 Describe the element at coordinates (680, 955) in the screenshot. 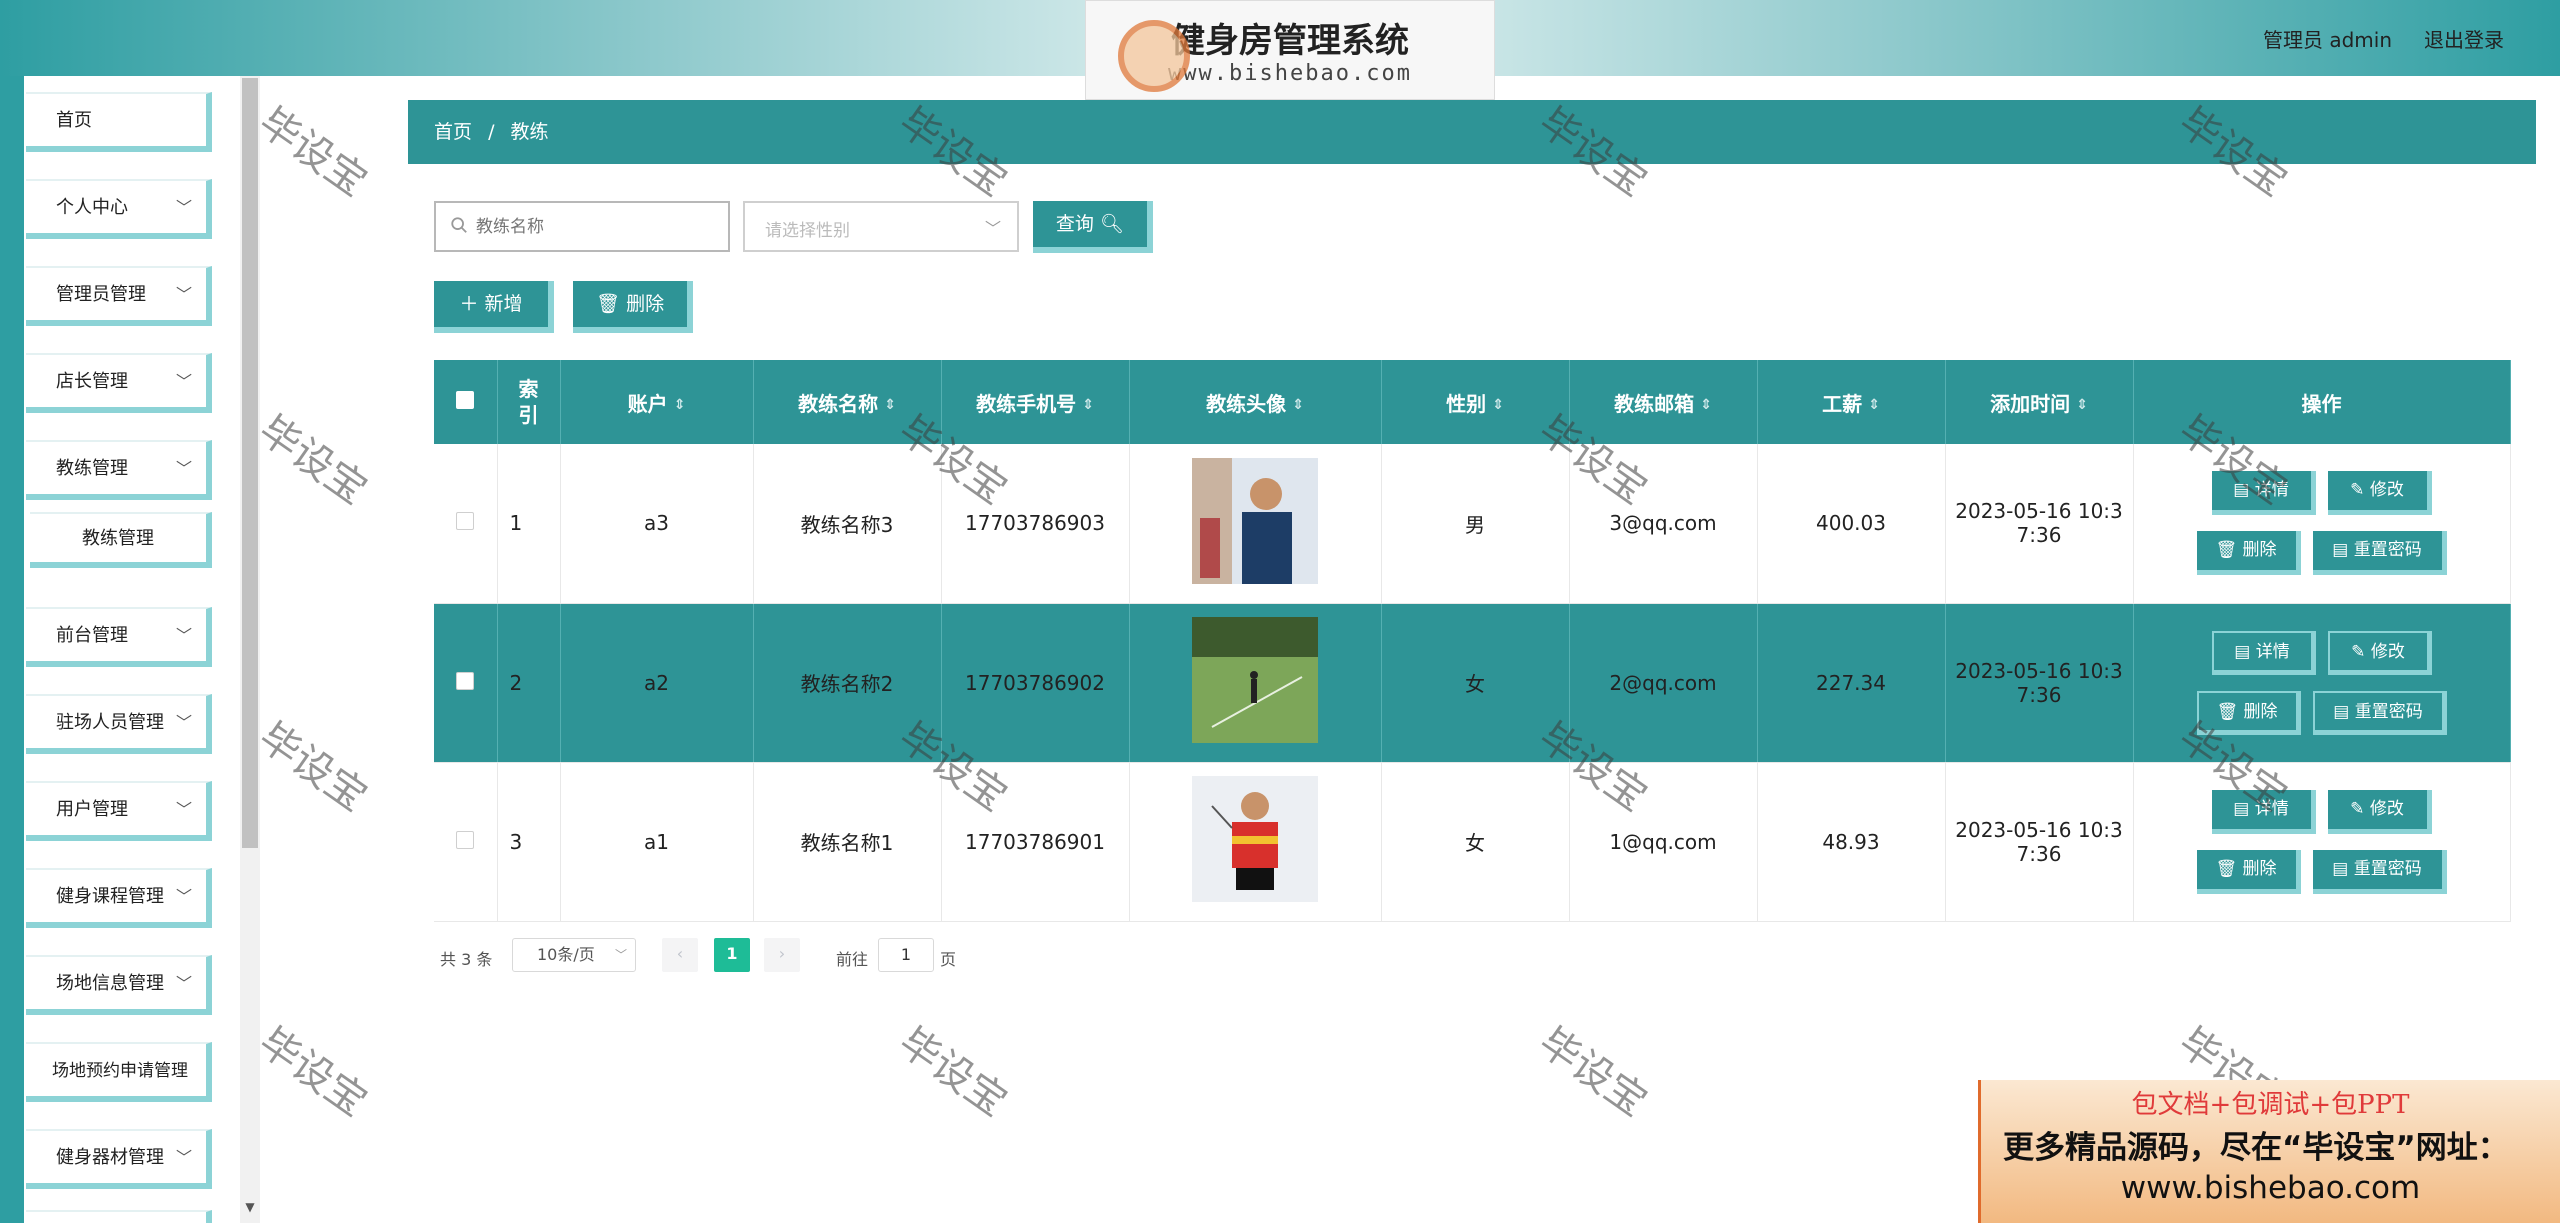

I see `prev-page-button: ‹` at that location.